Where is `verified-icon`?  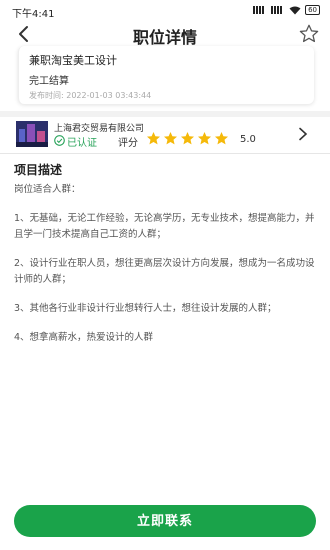 verified-icon is located at coordinates (59, 140).